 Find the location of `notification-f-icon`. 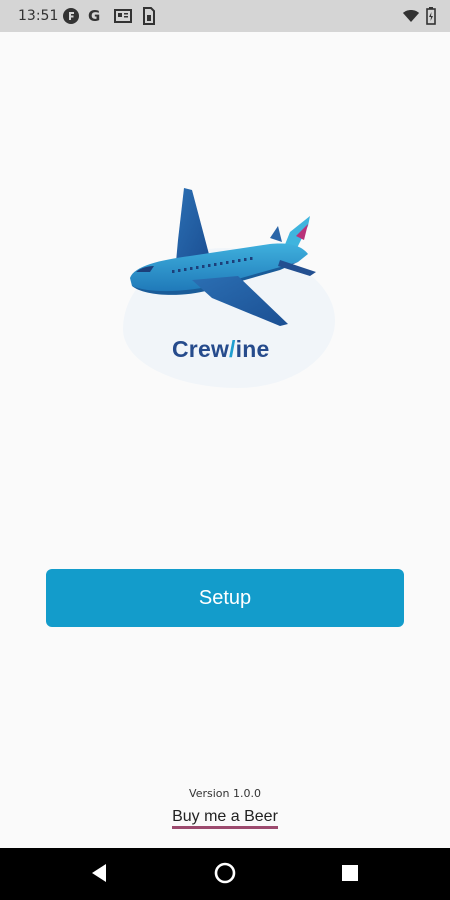

notification-f-icon is located at coordinates (71, 16).